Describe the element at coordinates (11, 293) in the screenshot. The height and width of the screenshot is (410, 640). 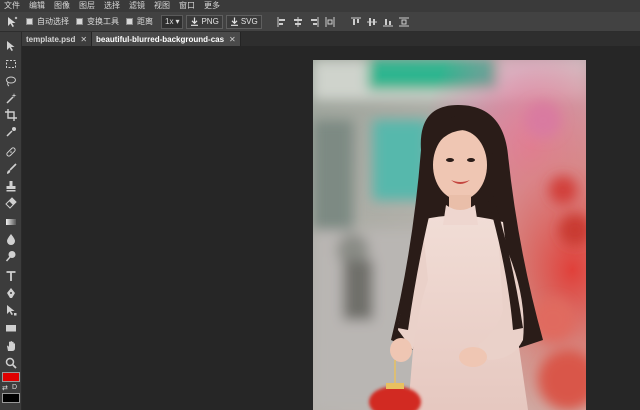
I see `pen-tool-icon` at that location.